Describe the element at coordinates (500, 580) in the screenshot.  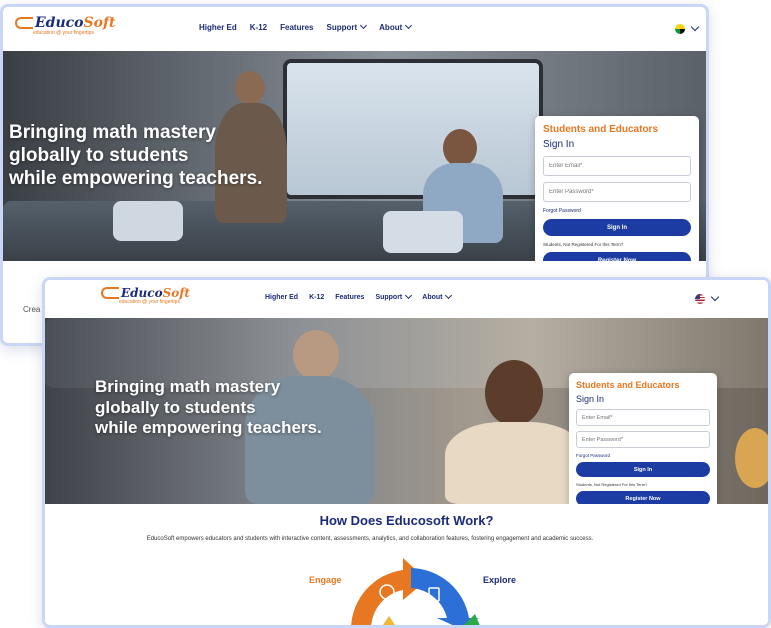
I see `explore-label: Explore` at that location.